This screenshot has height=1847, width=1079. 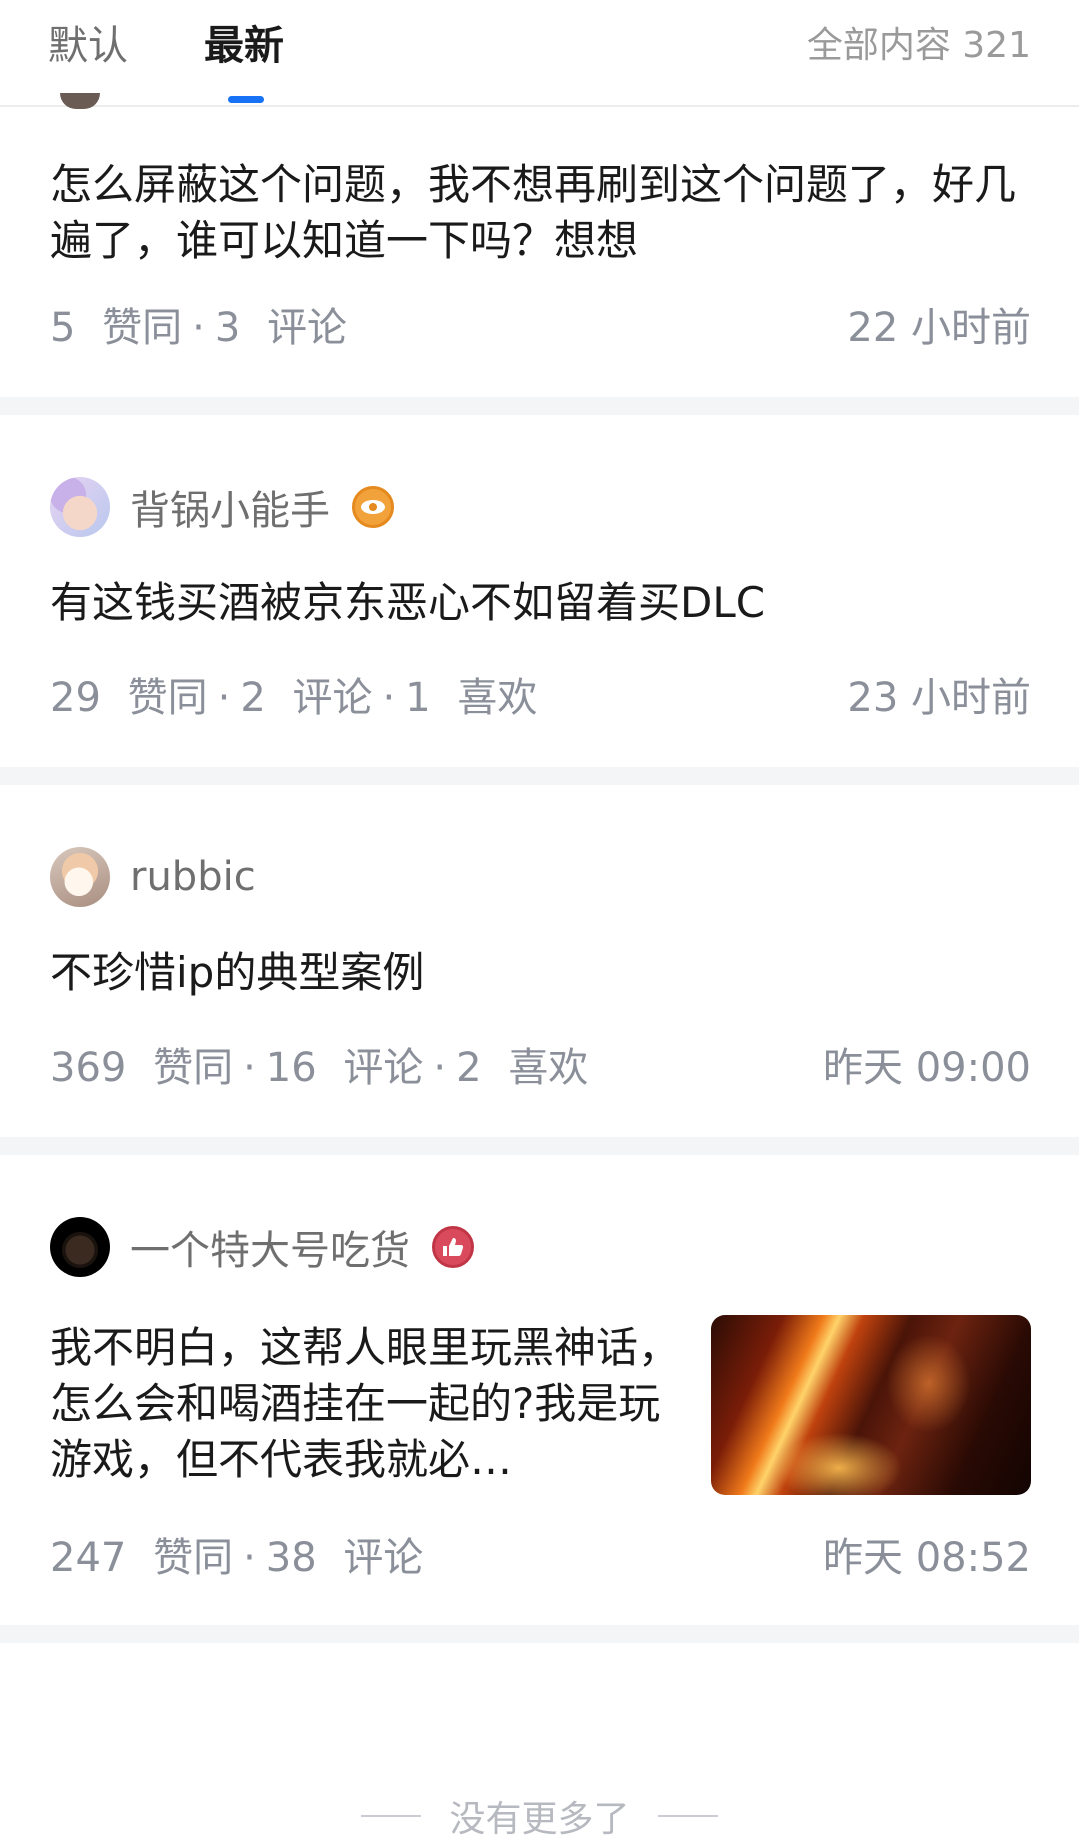 I want to click on tab-latest: 最新, so click(x=244, y=46).